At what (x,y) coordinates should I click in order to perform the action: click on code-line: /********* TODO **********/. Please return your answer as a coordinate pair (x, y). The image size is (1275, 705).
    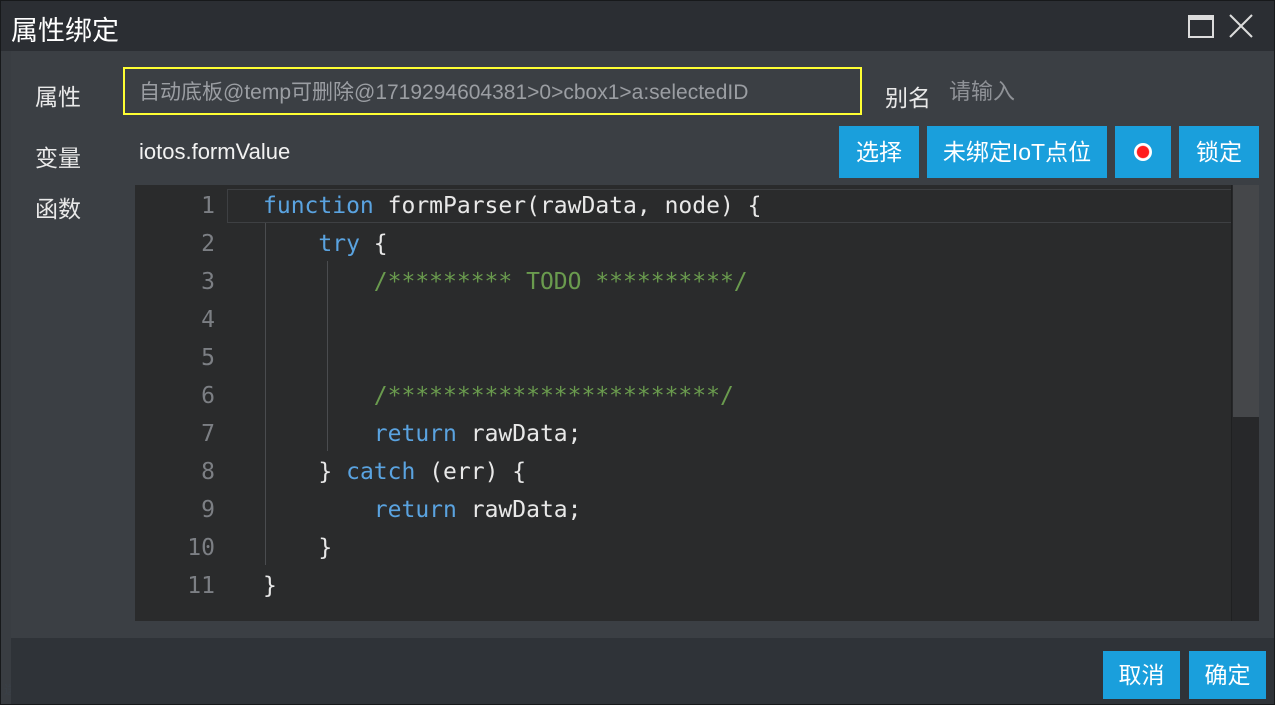
    Looking at the image, I should click on (505, 282).